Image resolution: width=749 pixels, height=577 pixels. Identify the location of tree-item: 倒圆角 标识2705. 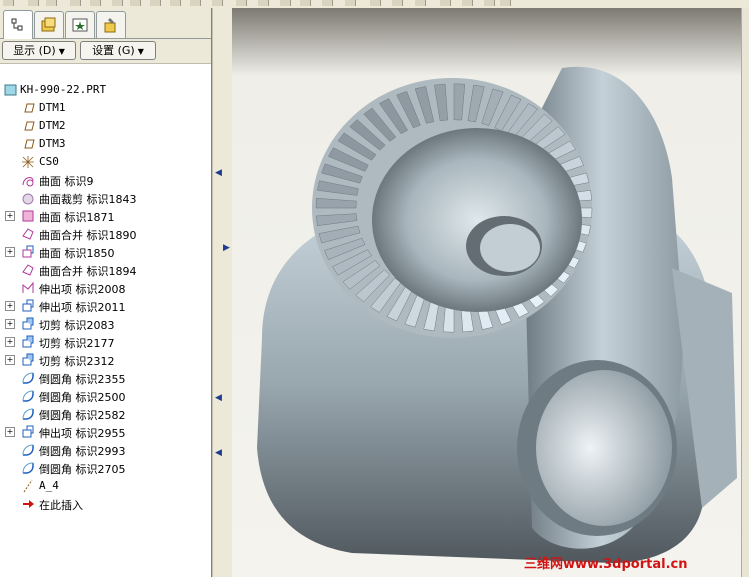
(105, 468).